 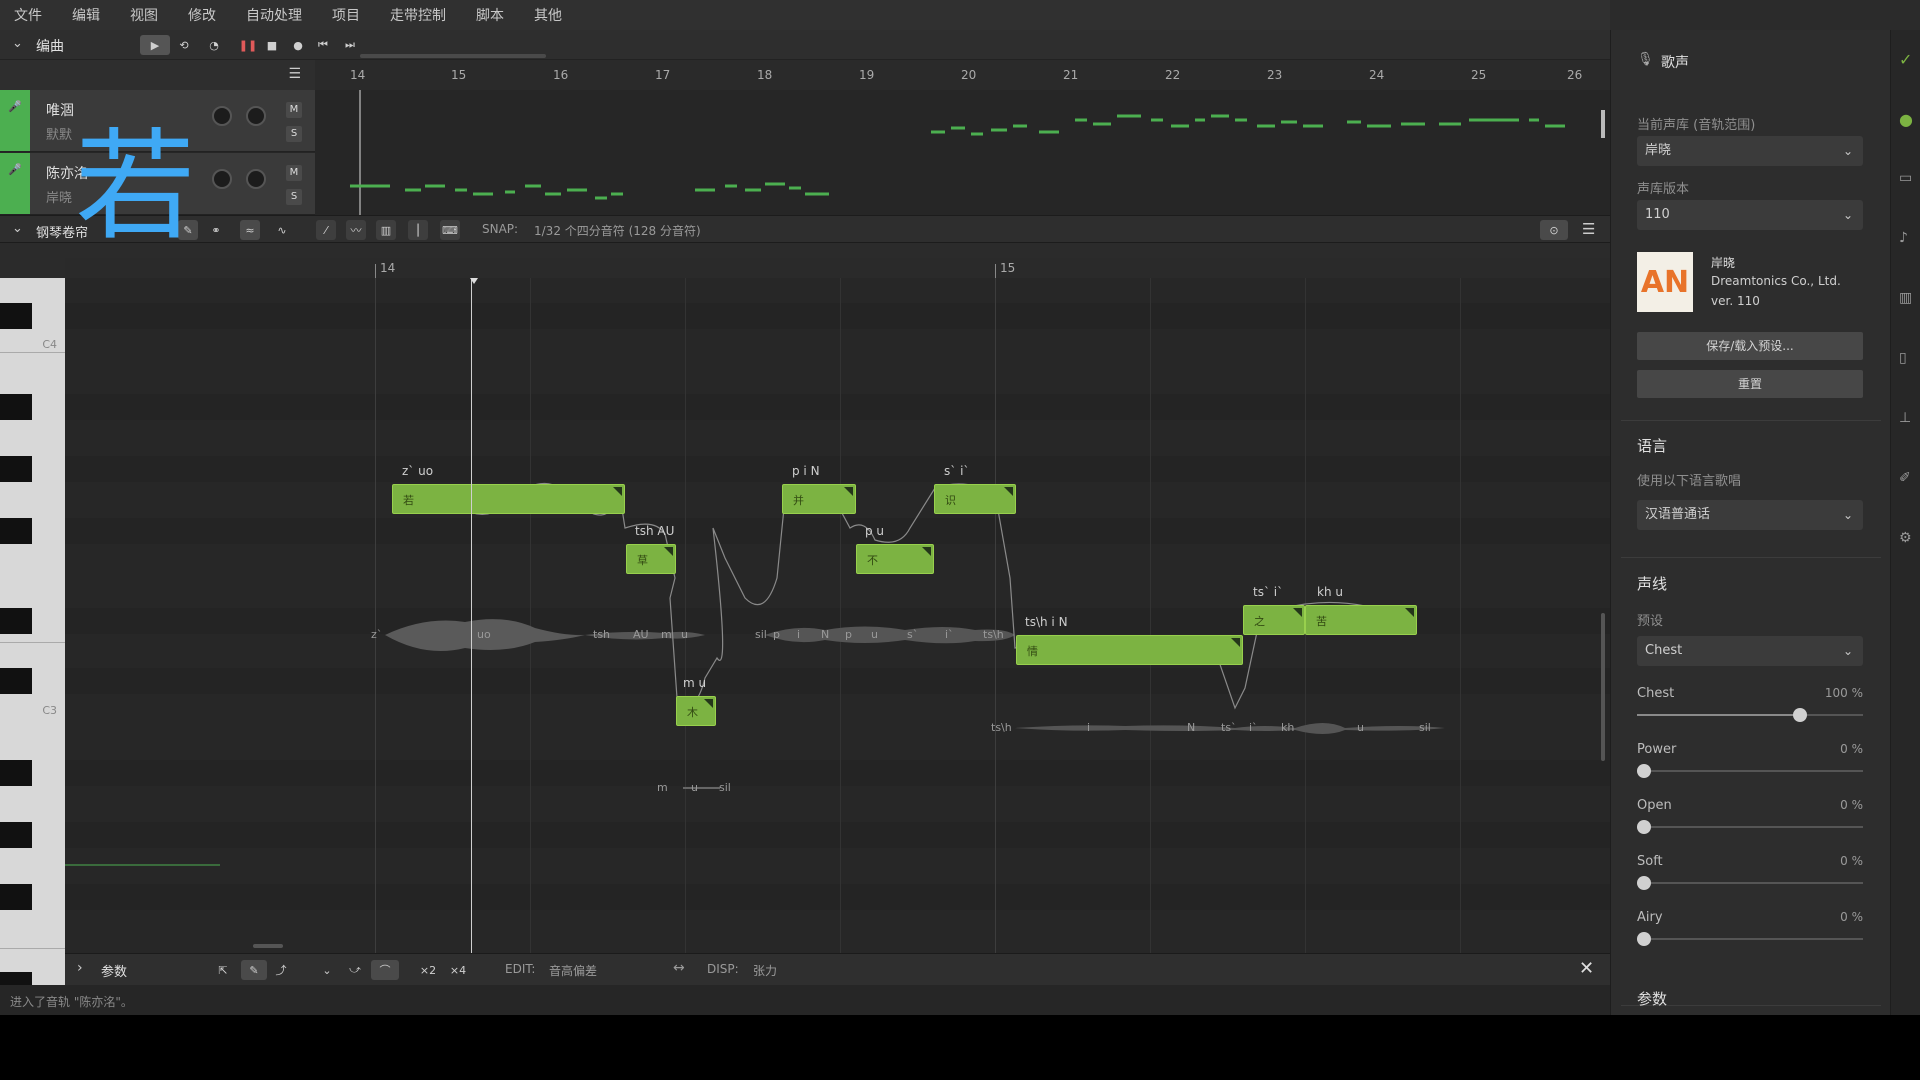 What do you see at coordinates (1129, 650) in the screenshot?
I see `note: 情` at bounding box center [1129, 650].